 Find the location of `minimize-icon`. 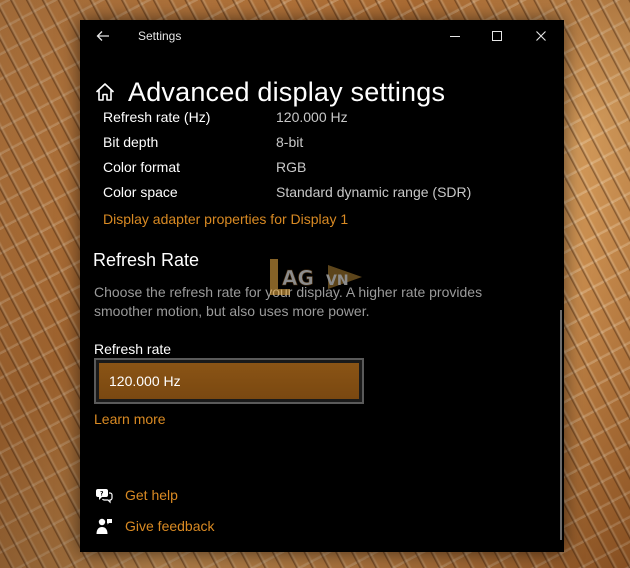

minimize-icon is located at coordinates (455, 36).